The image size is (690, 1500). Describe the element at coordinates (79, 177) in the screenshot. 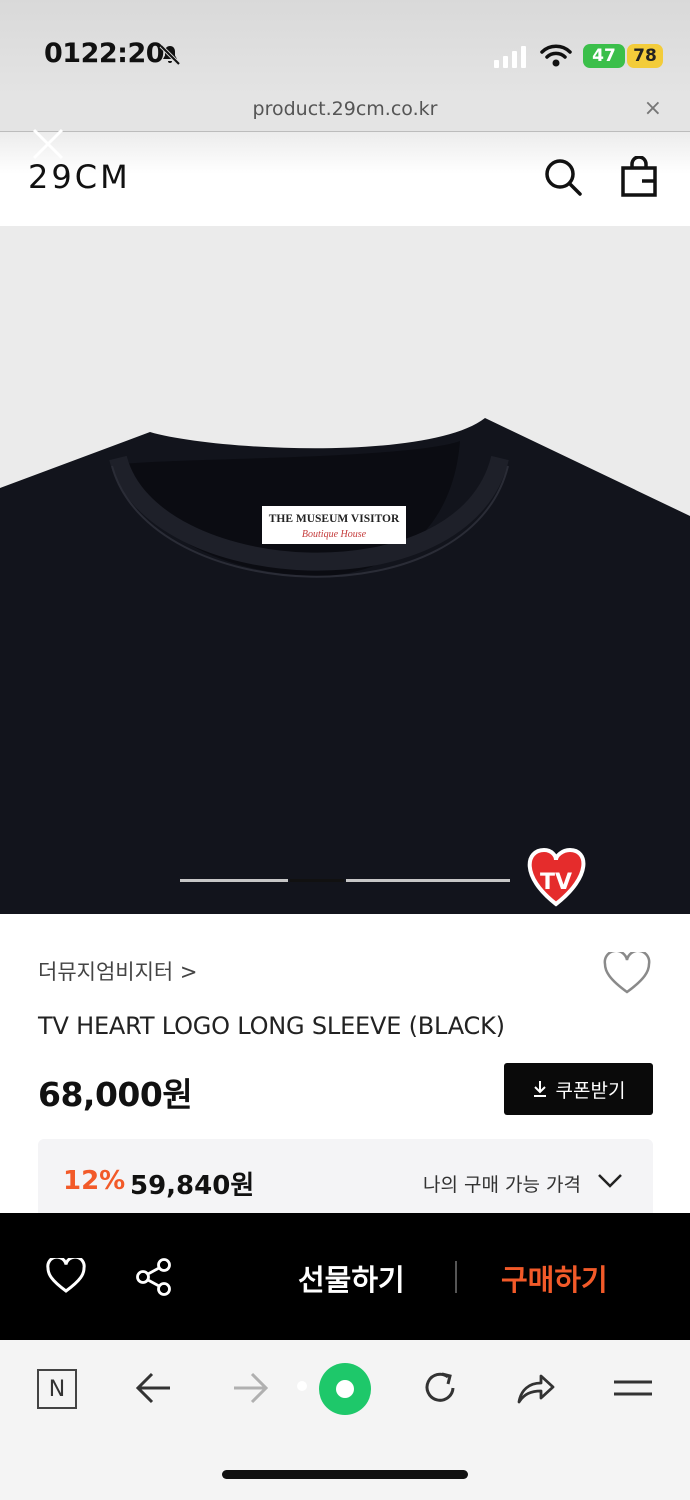

I see `site-logo: 29CM` at that location.